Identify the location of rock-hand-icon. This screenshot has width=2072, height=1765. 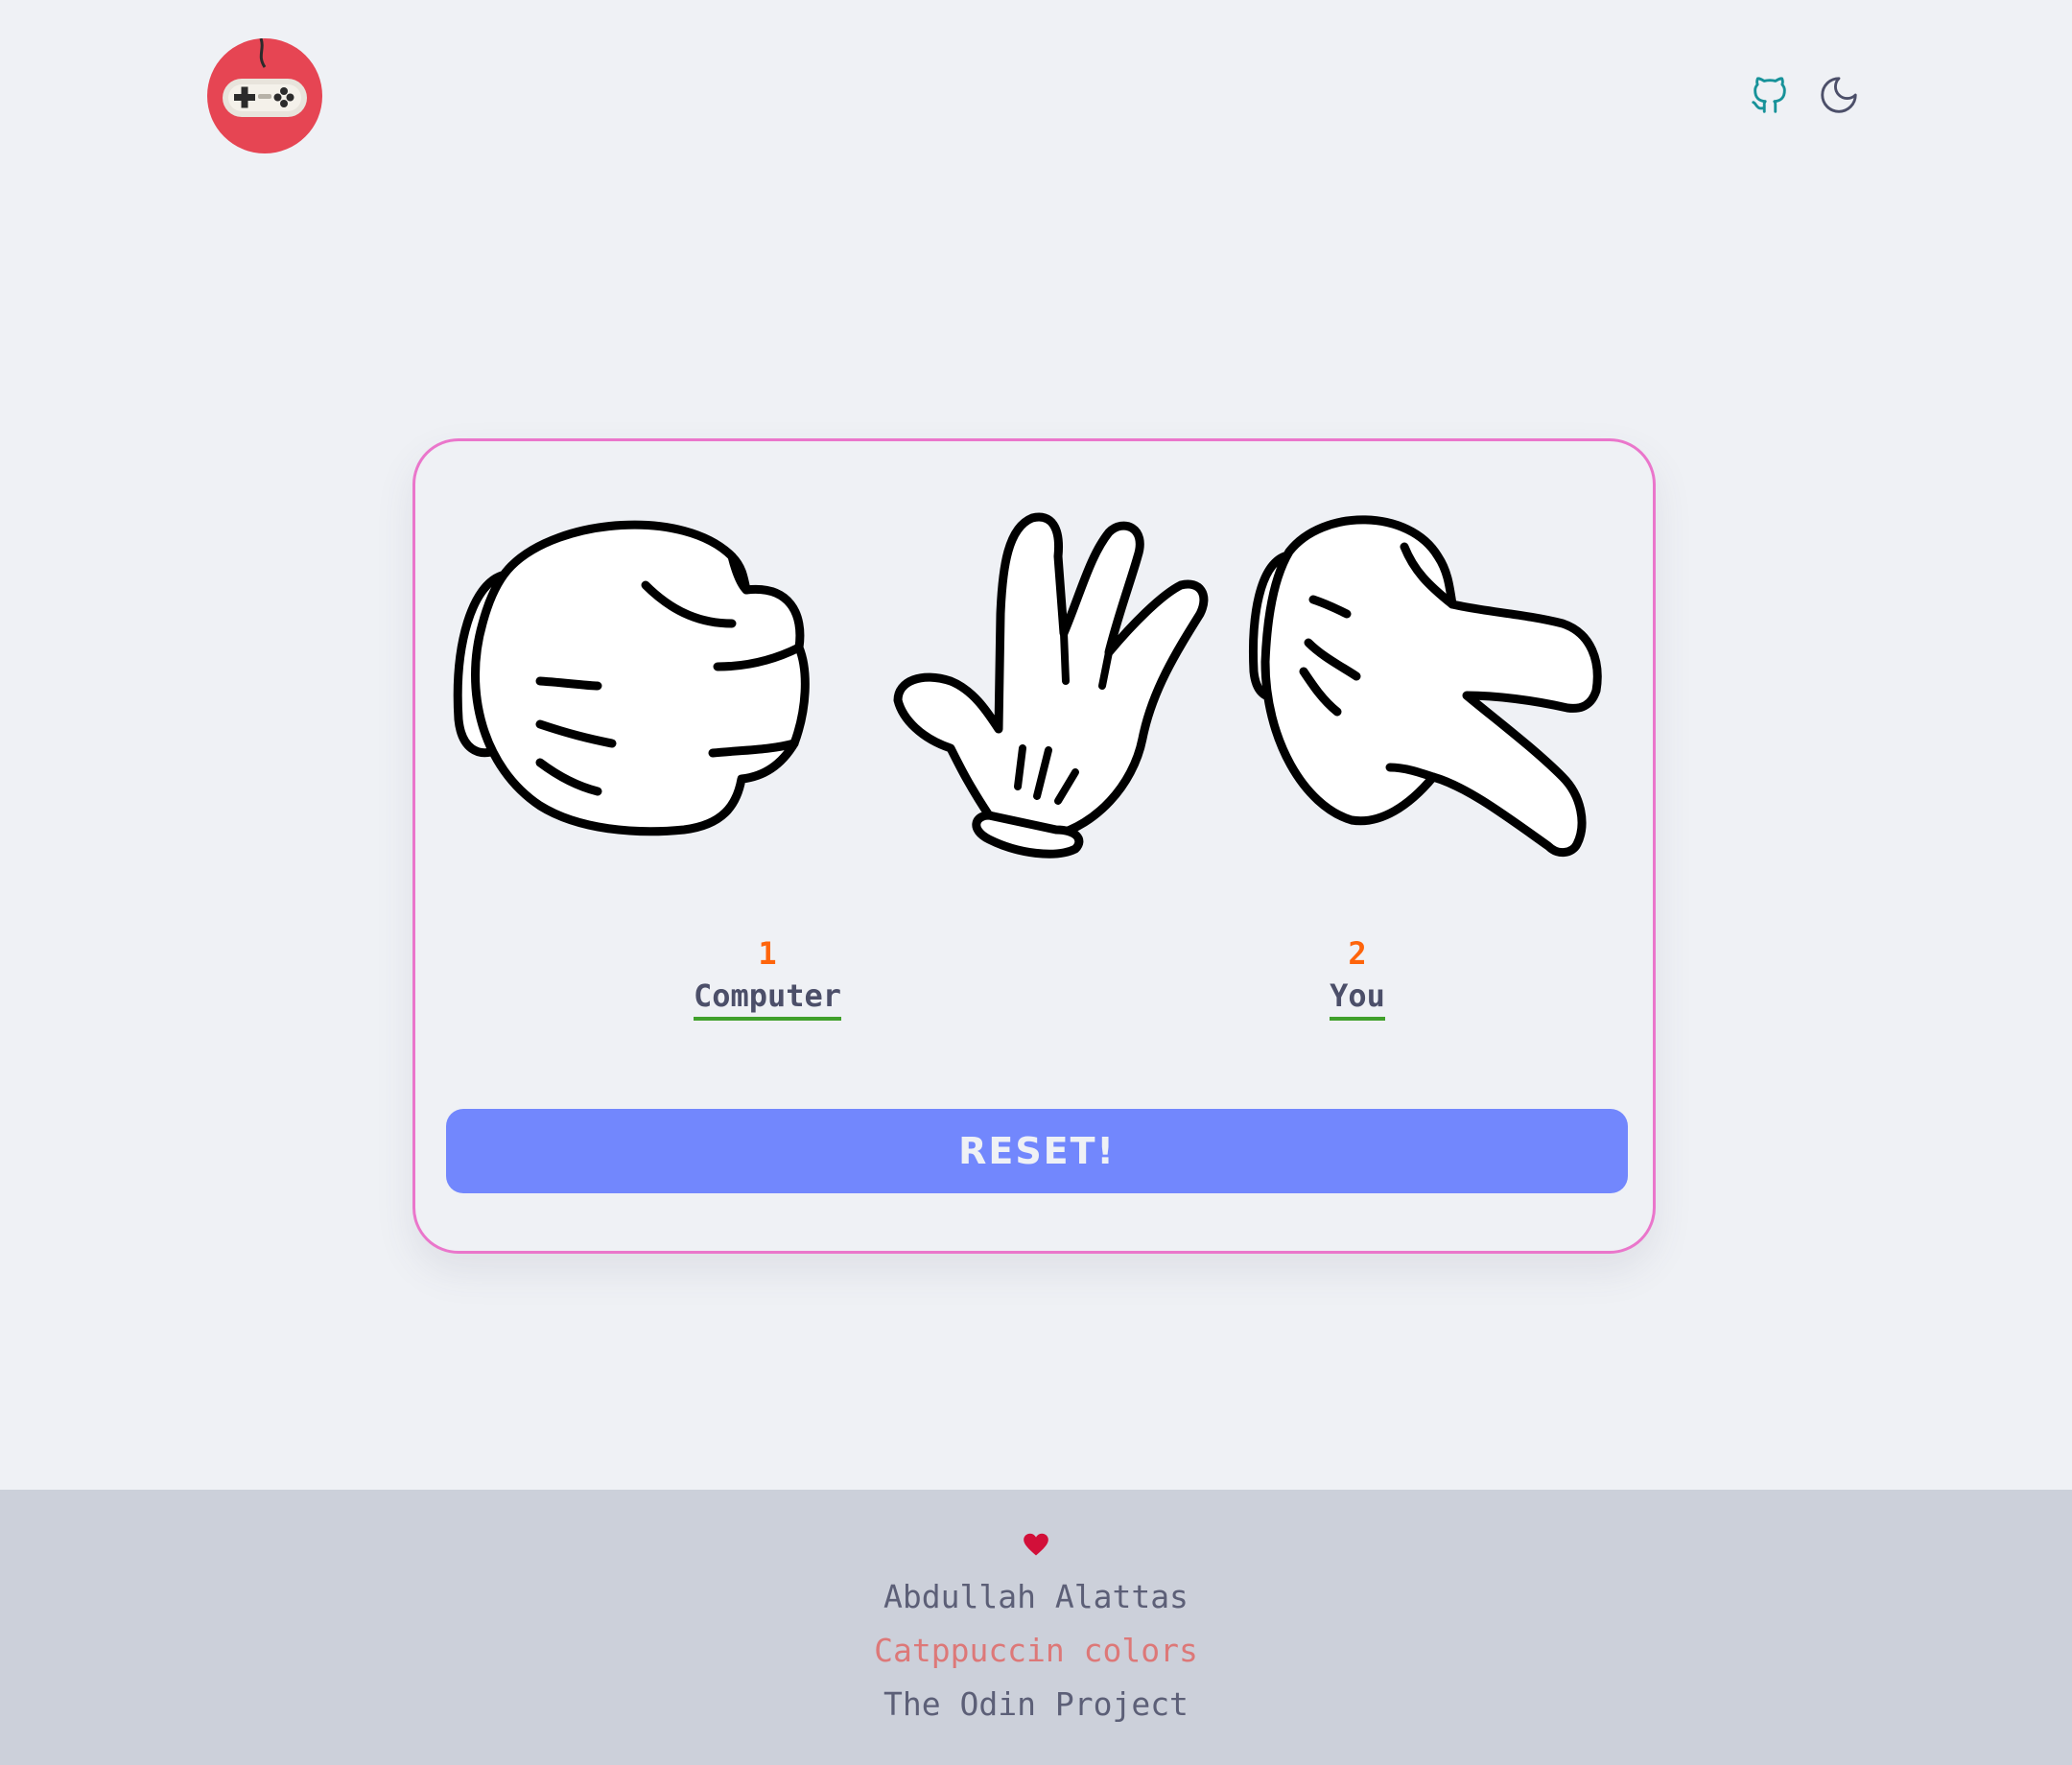
(636, 681).